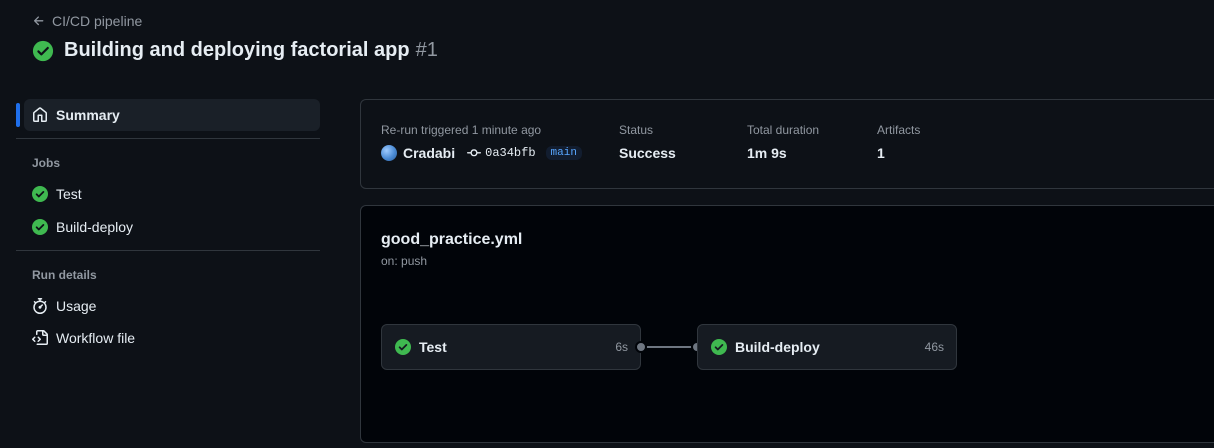 The height and width of the screenshot is (448, 1214). I want to click on sidebar-item-build-deploy: Build-deploy, so click(168, 227).